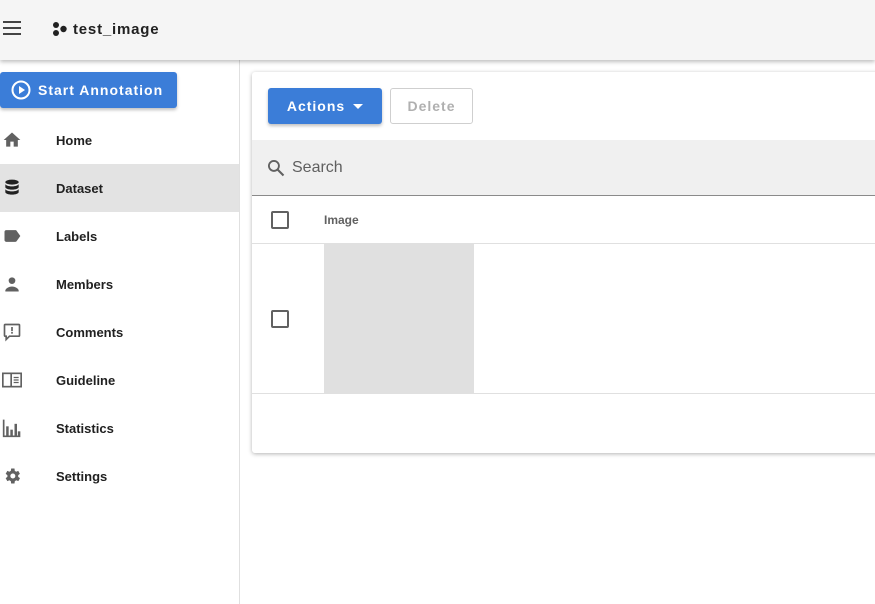  I want to click on search-input, so click(542, 167).